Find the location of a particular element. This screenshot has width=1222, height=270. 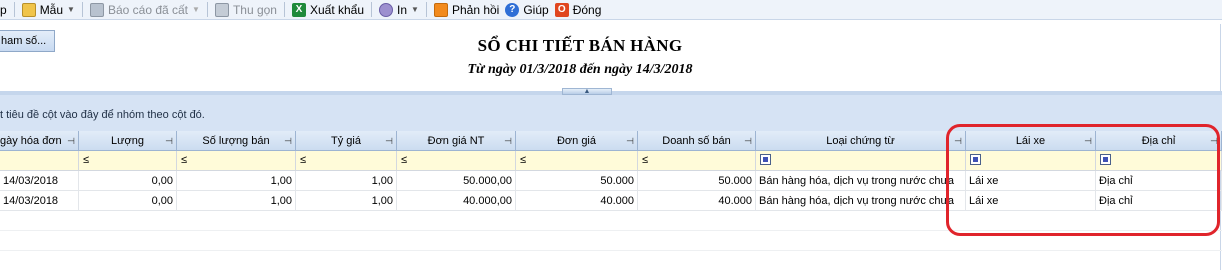

column-header-label: Số lượng bán is located at coordinates (236, 141).